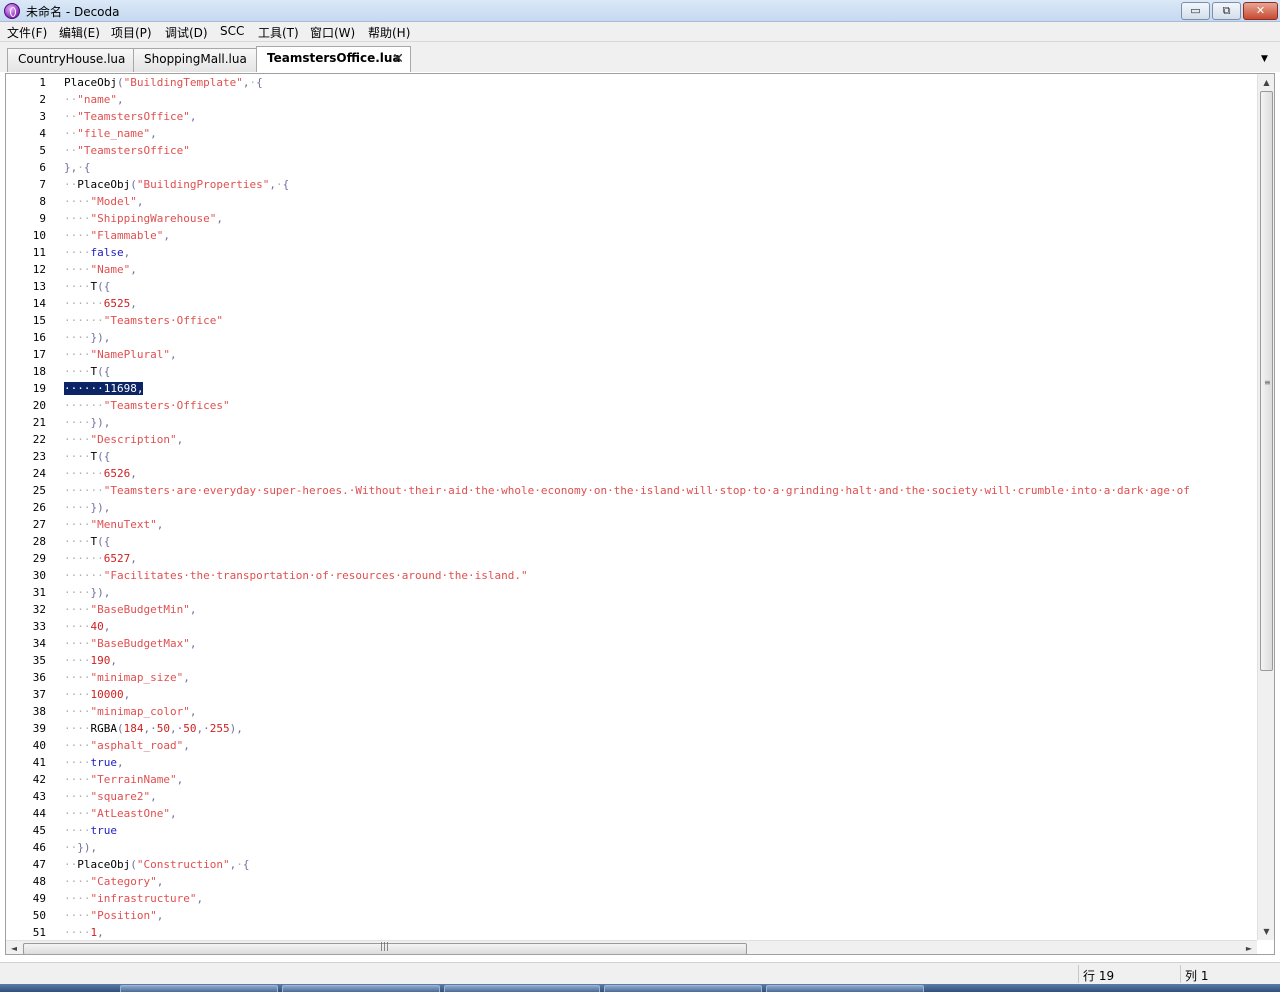 The width and height of the screenshot is (1280, 992). I want to click on tab-close-icon: ✕, so click(398, 59).